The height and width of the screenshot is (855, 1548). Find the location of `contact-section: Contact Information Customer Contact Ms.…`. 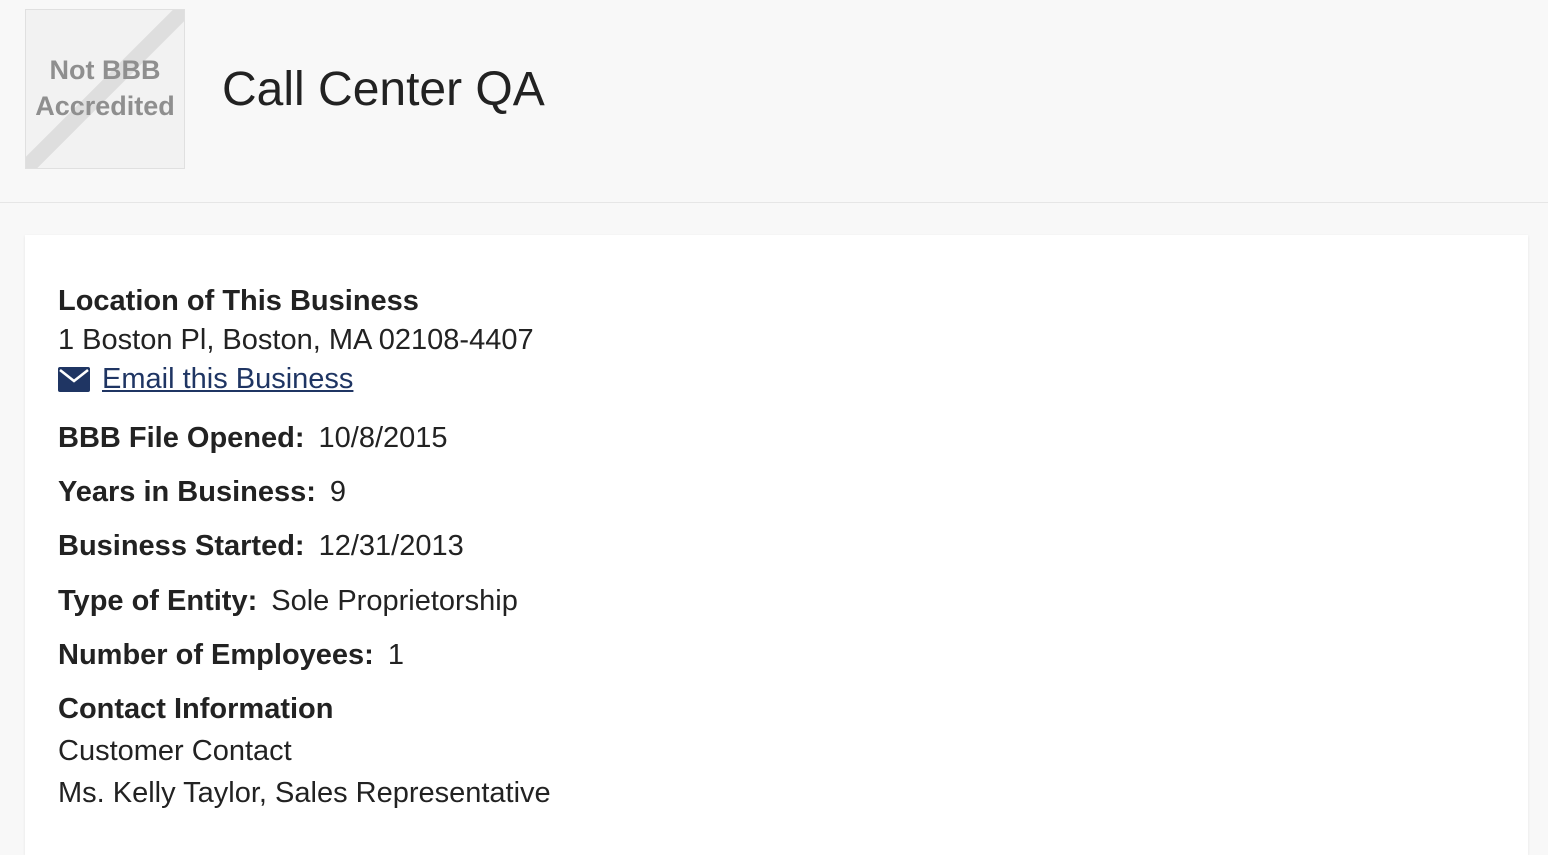

contact-section: Contact Information Customer Contact Ms.… is located at coordinates (304, 751).